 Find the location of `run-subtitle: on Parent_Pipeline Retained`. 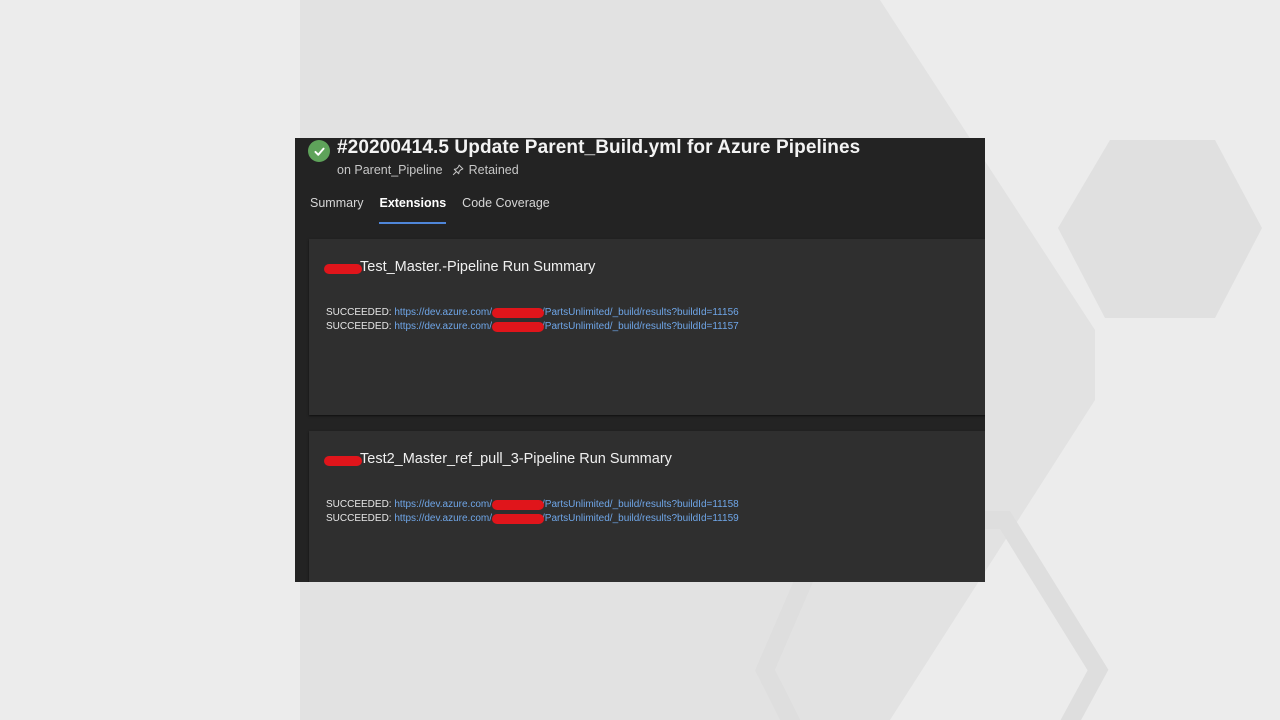

run-subtitle: on Parent_Pipeline Retained is located at coordinates (428, 170).